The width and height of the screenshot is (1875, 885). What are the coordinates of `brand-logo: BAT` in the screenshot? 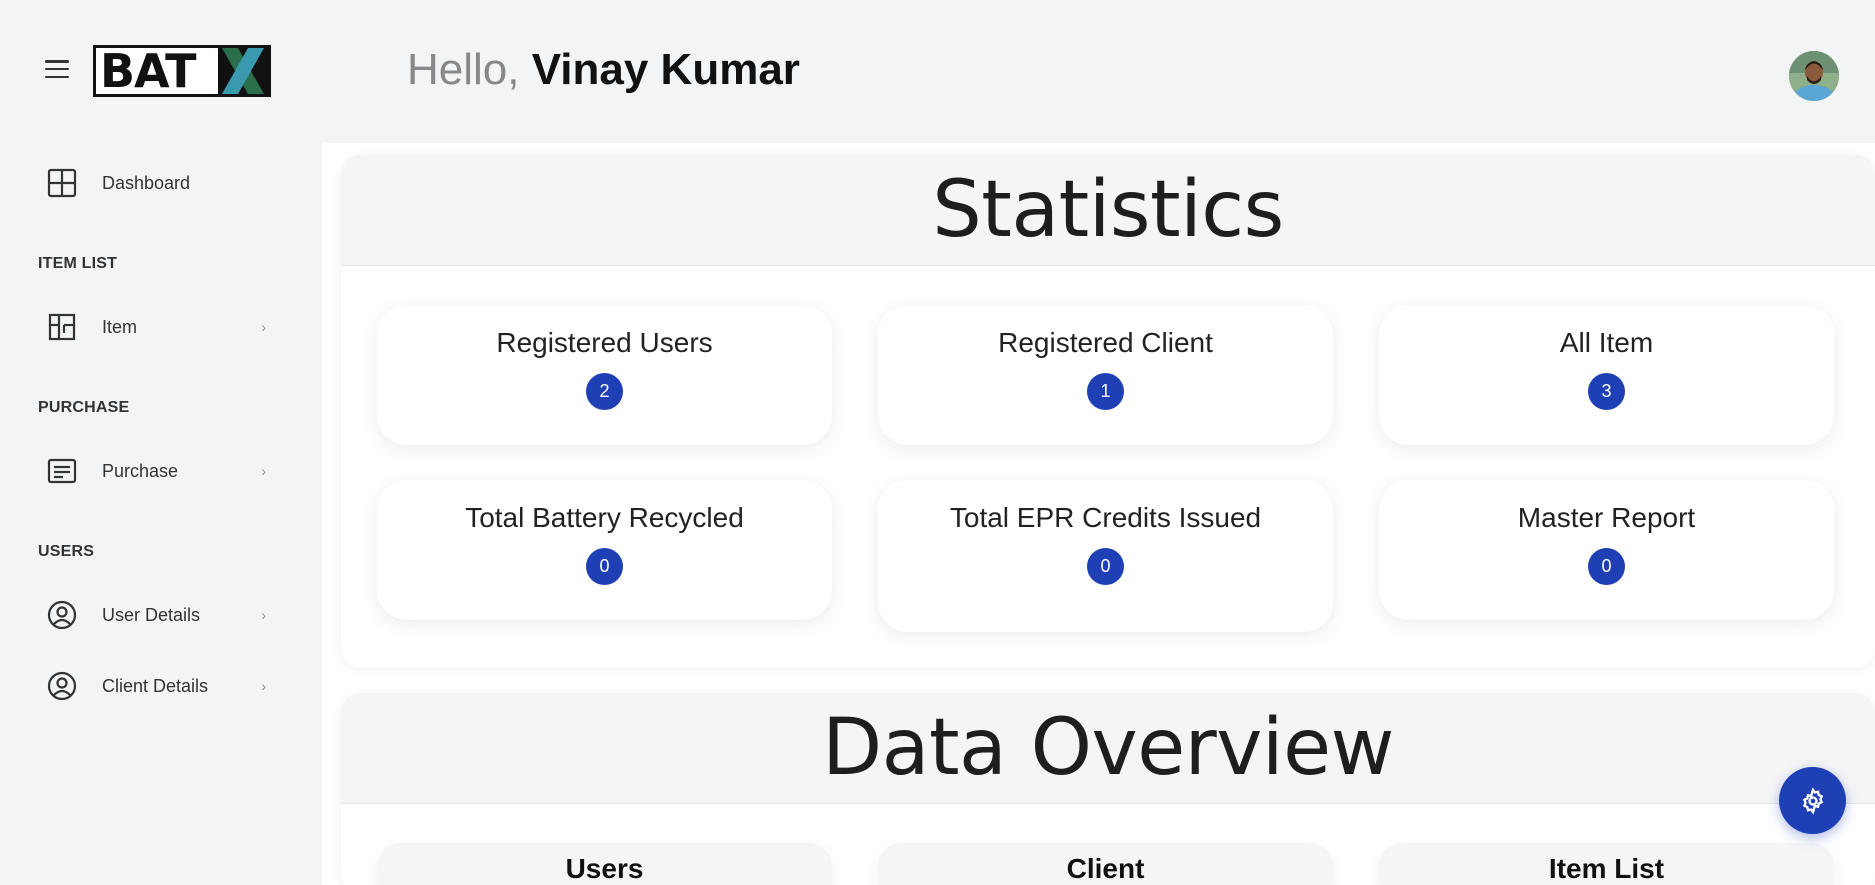 It's located at (182, 71).